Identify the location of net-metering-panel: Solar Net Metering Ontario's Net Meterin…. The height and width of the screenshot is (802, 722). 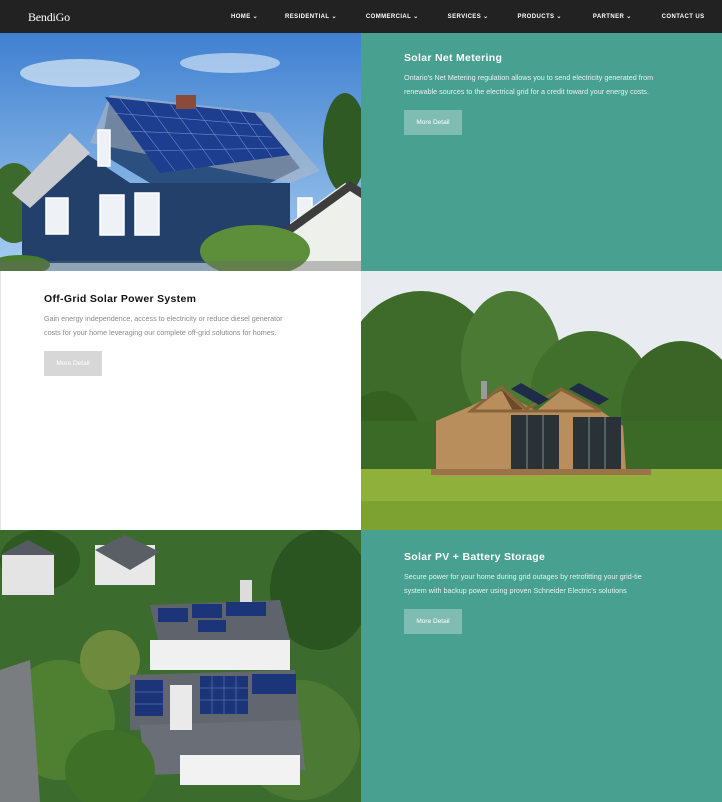
(541, 152).